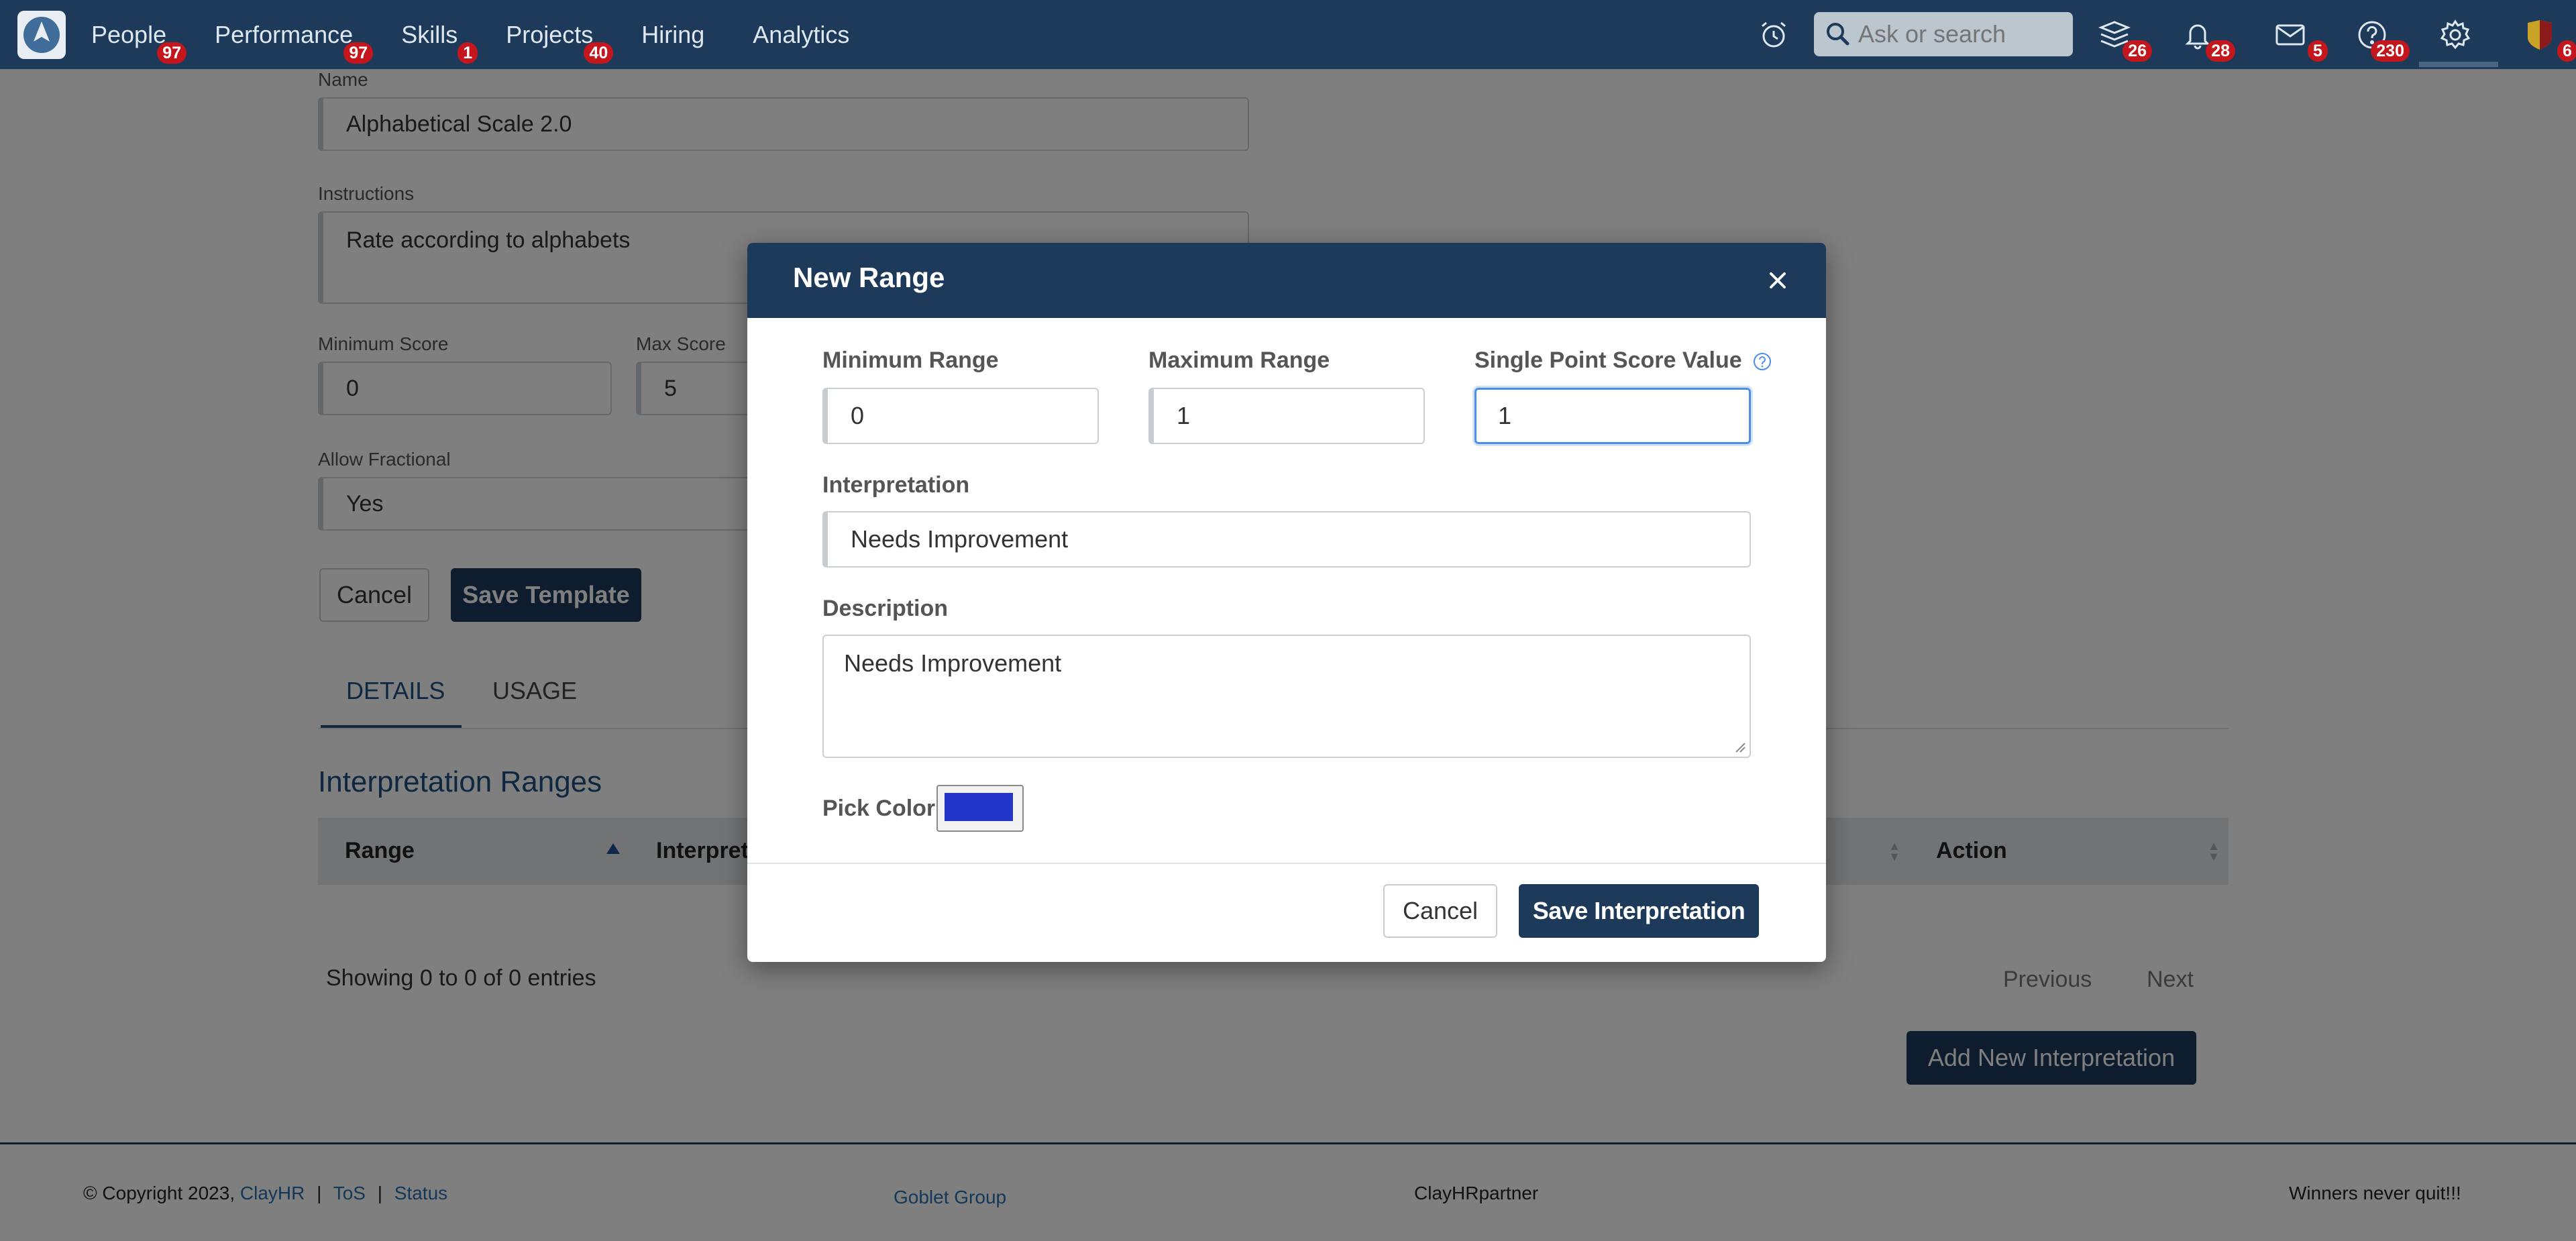 This screenshot has height=1241, width=2576. I want to click on nav-skills: Skills 1, so click(439, 42).